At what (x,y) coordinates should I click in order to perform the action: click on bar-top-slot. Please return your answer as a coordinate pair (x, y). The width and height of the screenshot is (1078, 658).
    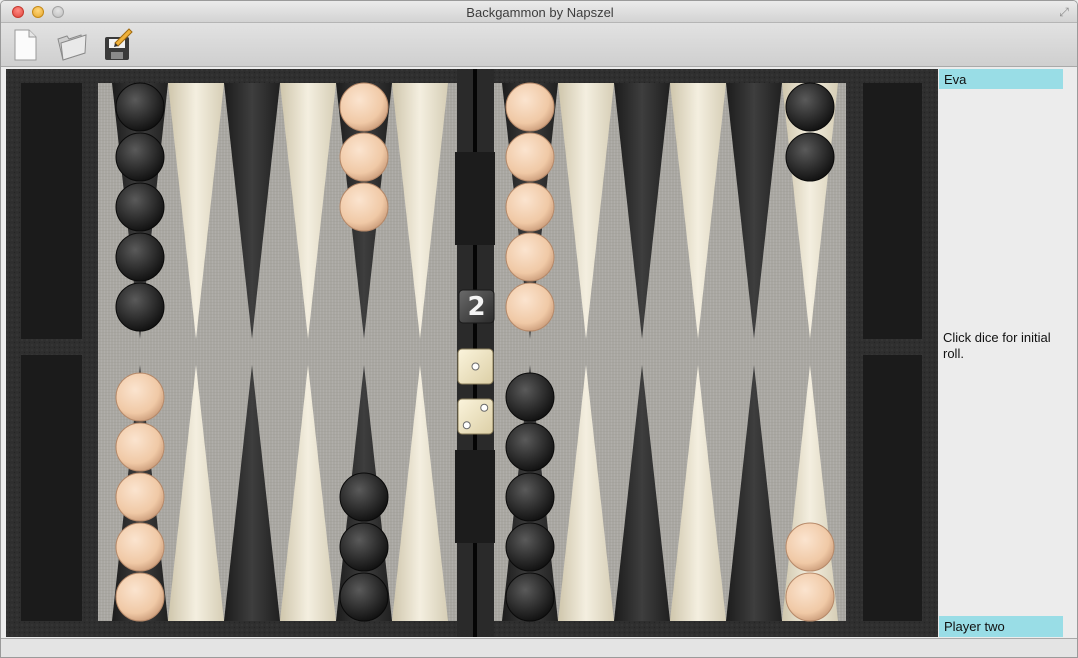
    Looking at the image, I should click on (475, 198).